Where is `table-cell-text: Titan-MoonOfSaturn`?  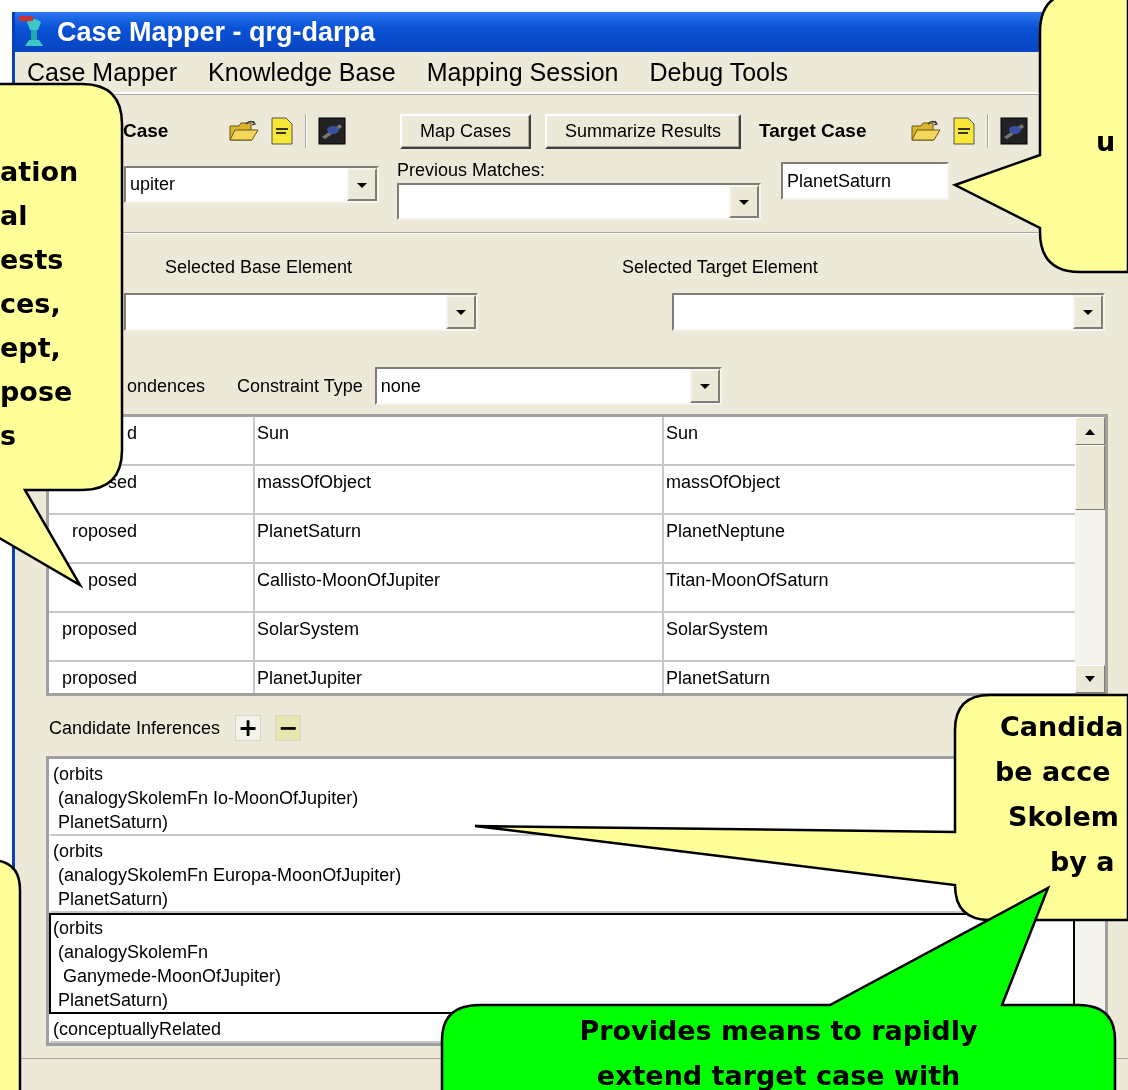
table-cell-text: Titan-MoonOfSaturn is located at coordinates (747, 580).